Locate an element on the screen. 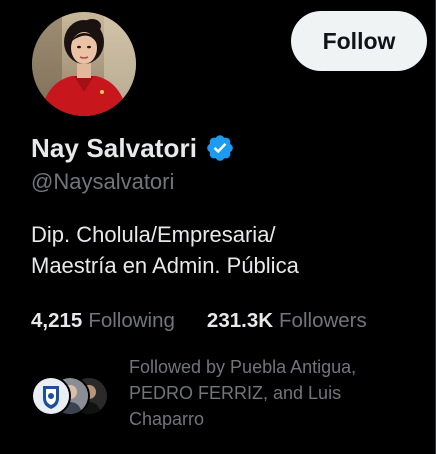  following-link: 4,215 Following is located at coordinates (103, 321).